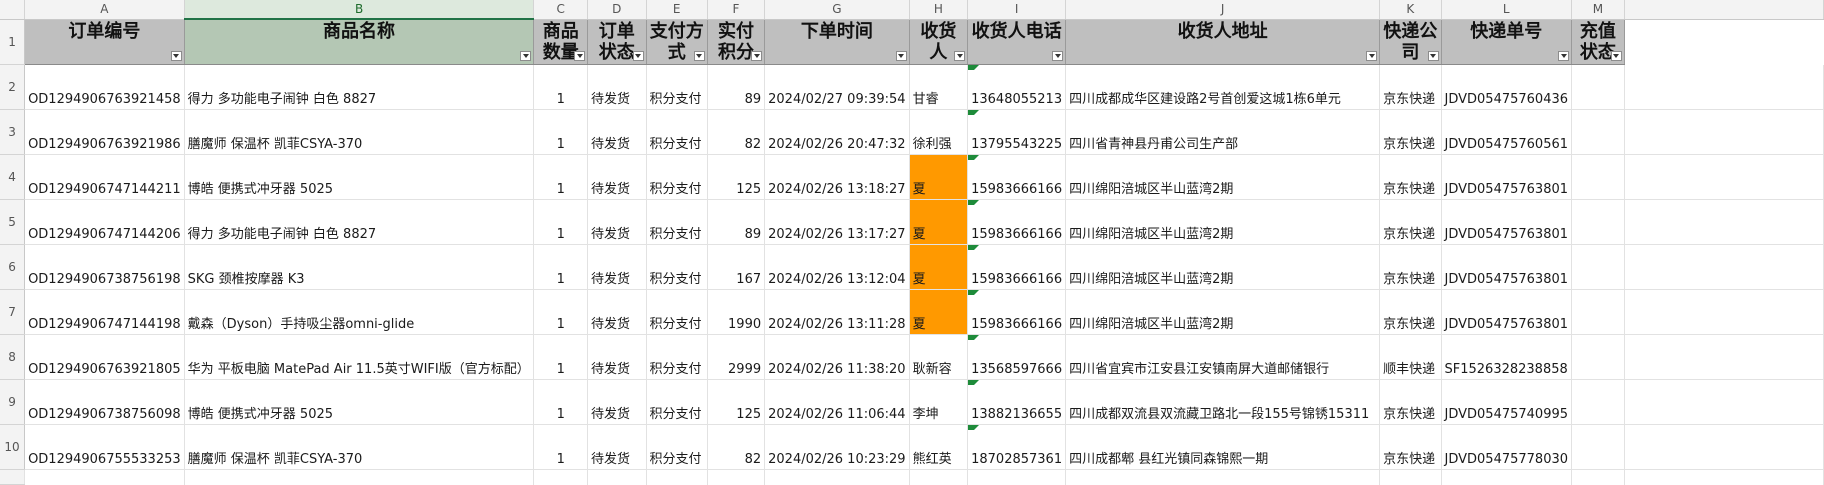 The image size is (1824, 485). I want to click on header-cell-j: 收货人地址, so click(1223, 42).